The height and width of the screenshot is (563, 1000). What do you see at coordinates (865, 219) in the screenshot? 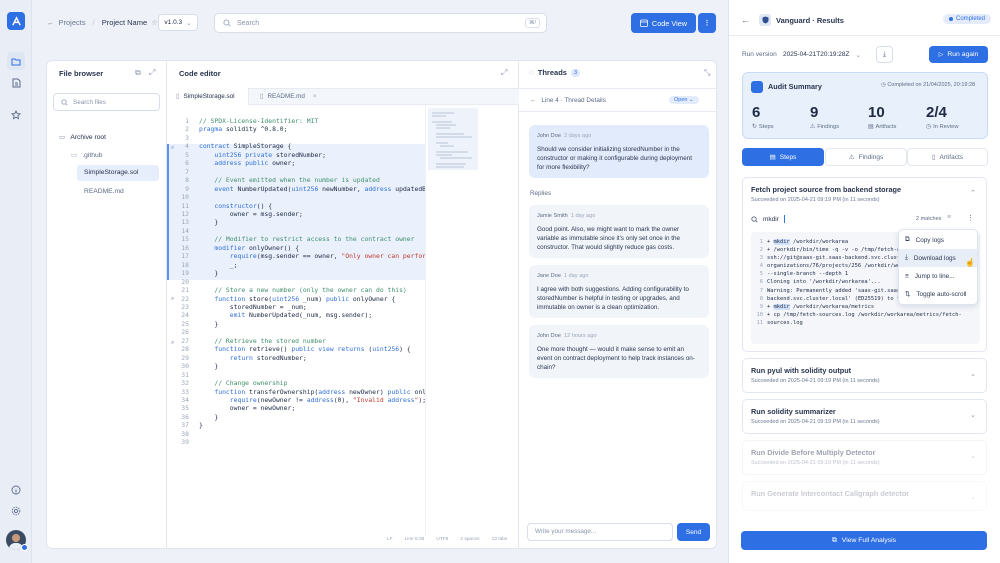
I see `log-search-input: mkdir` at bounding box center [865, 219].